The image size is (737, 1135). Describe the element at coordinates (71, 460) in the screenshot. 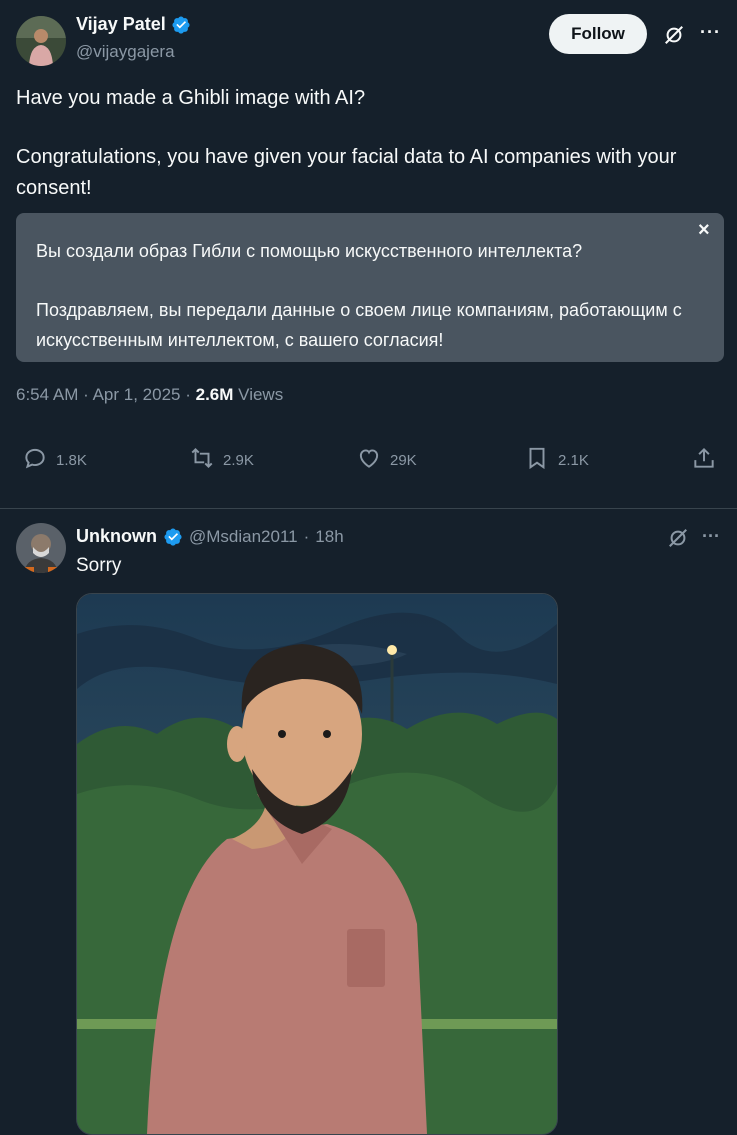

I see `reply-count: 1.8K` at that location.